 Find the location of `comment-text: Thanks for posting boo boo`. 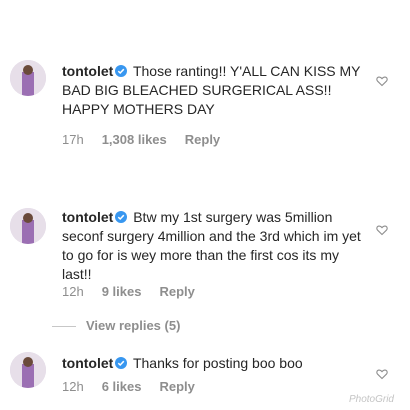

comment-text: Thanks for posting boo boo is located at coordinates (217, 363).